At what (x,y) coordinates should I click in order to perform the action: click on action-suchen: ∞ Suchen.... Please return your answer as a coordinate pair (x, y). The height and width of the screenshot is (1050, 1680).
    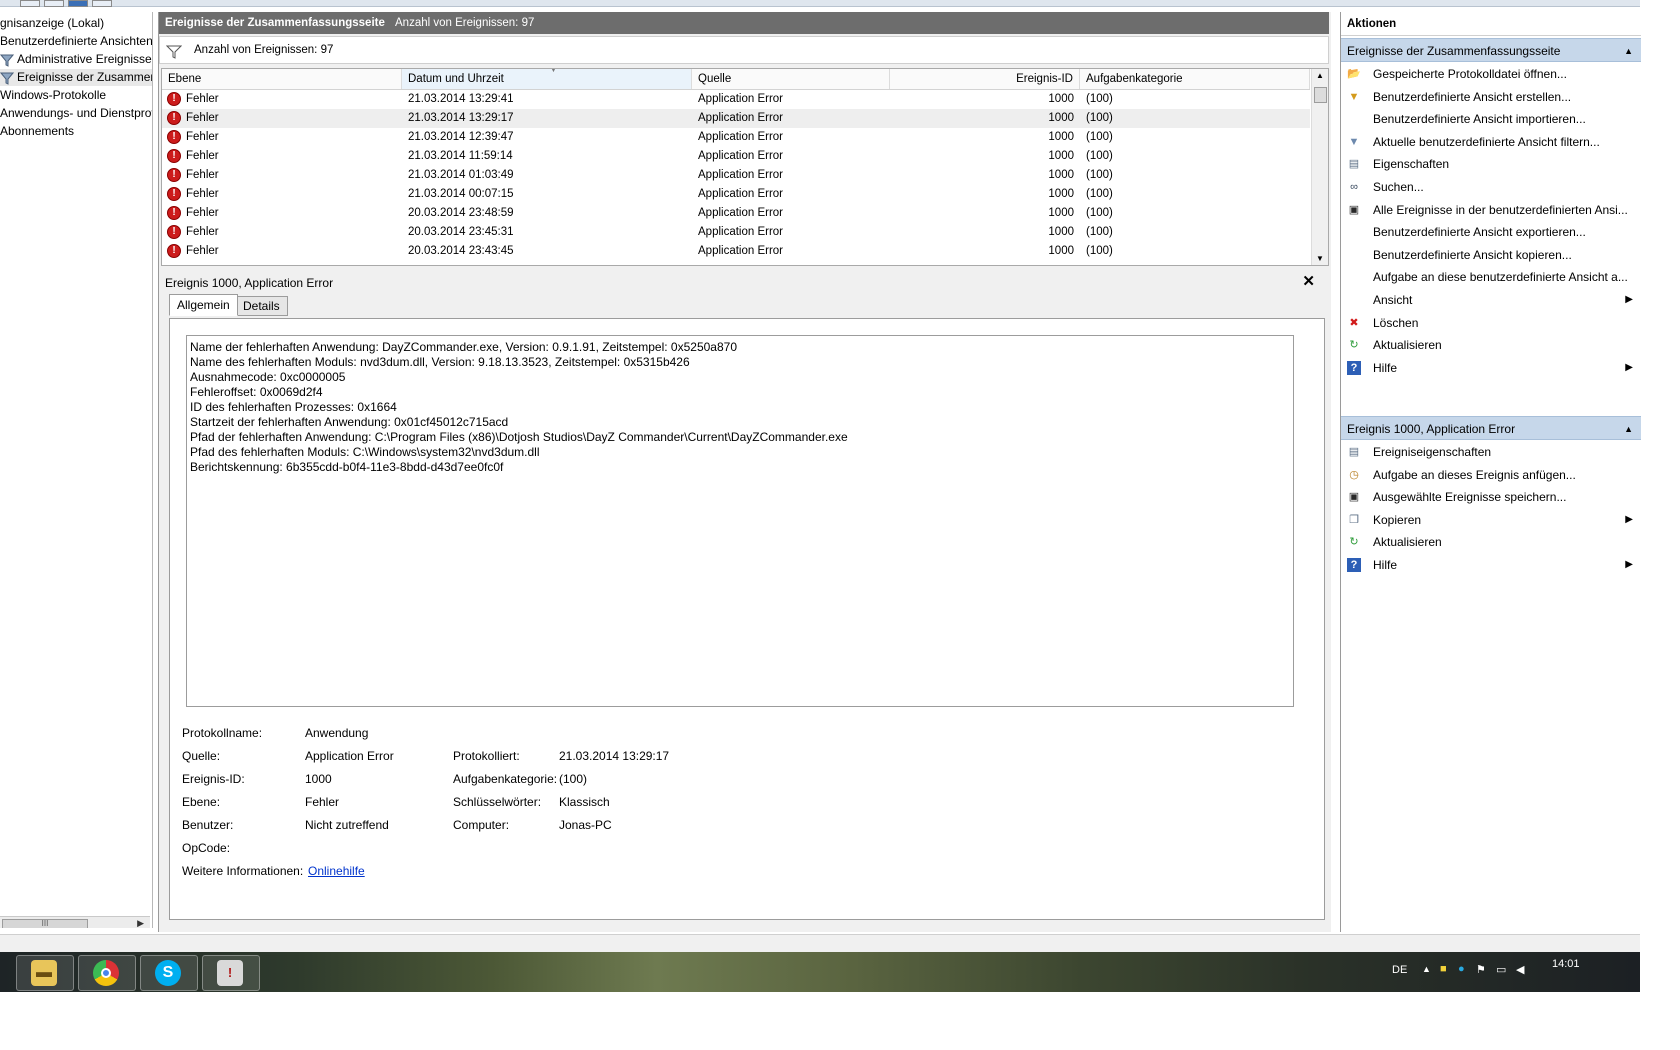
    Looking at the image, I should click on (1491, 187).